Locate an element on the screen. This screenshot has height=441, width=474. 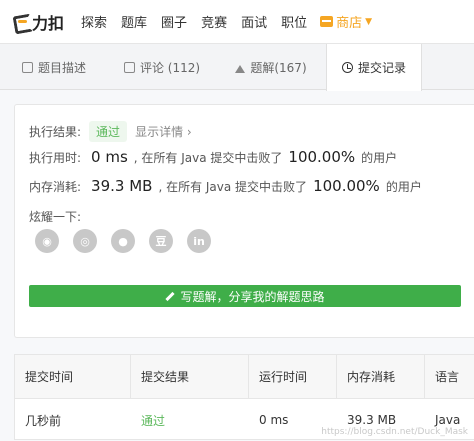
qq-icon: ● is located at coordinates (123, 241).